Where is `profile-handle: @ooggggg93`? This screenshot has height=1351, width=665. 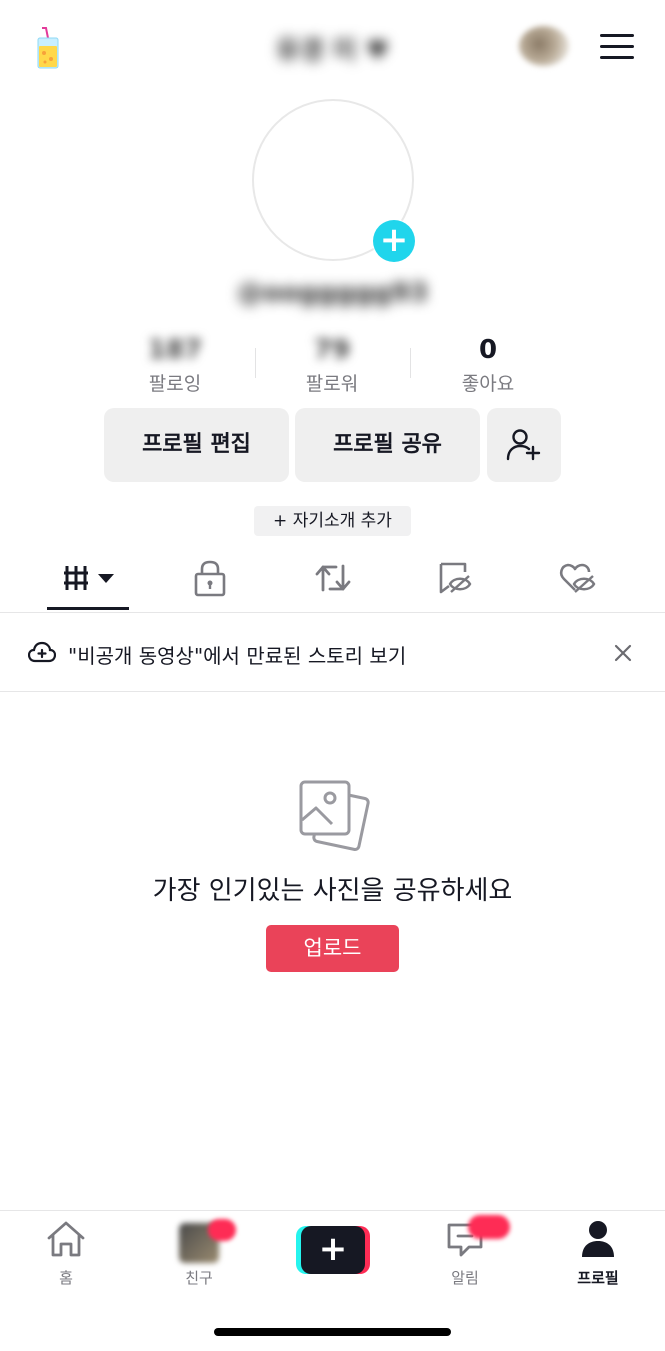 profile-handle: @ooggggg93 is located at coordinates (332, 293).